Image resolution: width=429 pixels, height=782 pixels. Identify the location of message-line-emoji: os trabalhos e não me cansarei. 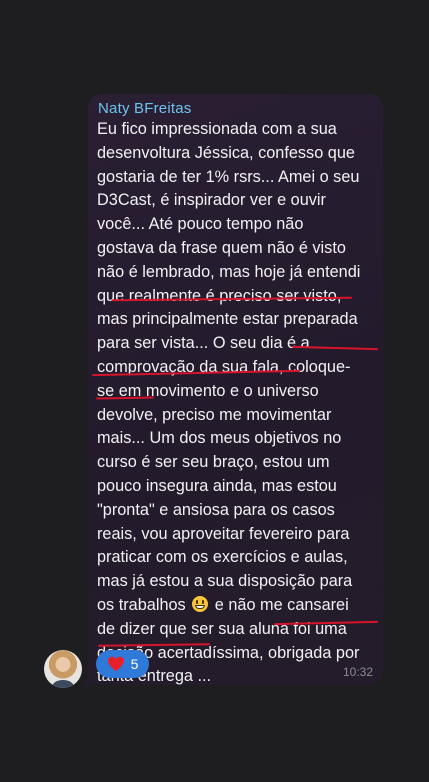
(238, 606).